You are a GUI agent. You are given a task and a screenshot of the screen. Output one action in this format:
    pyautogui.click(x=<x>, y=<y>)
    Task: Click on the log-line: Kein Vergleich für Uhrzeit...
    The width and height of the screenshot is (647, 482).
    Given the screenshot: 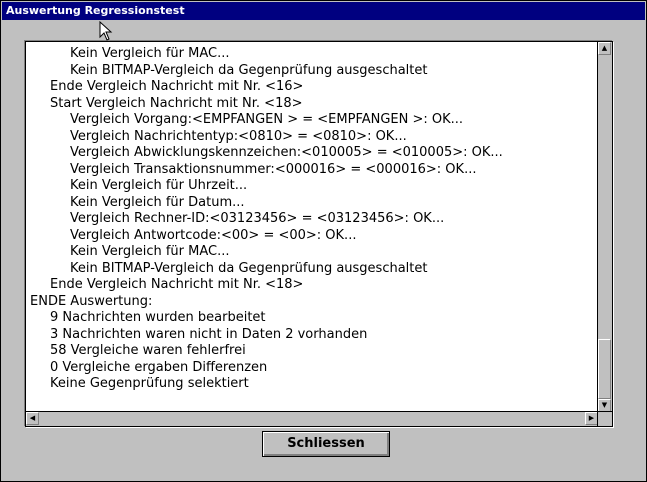 What is the action you would take?
    pyautogui.click(x=159, y=185)
    